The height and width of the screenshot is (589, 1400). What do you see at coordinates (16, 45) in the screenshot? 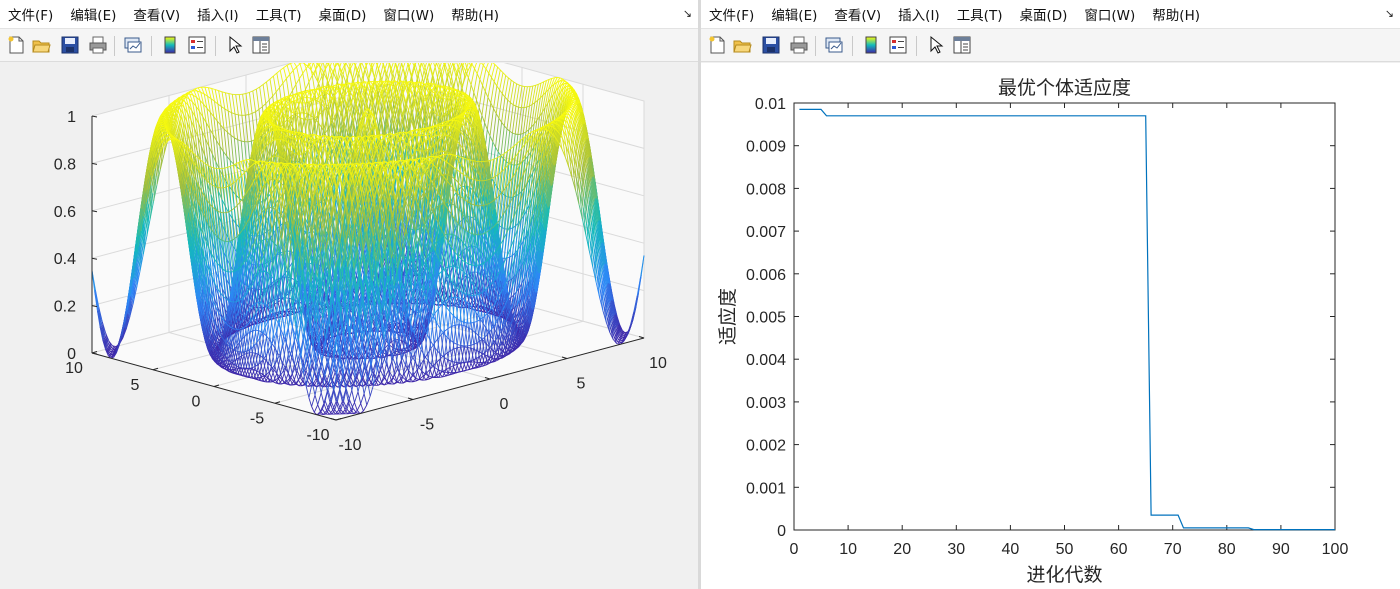
I see `new-figure-icon` at bounding box center [16, 45].